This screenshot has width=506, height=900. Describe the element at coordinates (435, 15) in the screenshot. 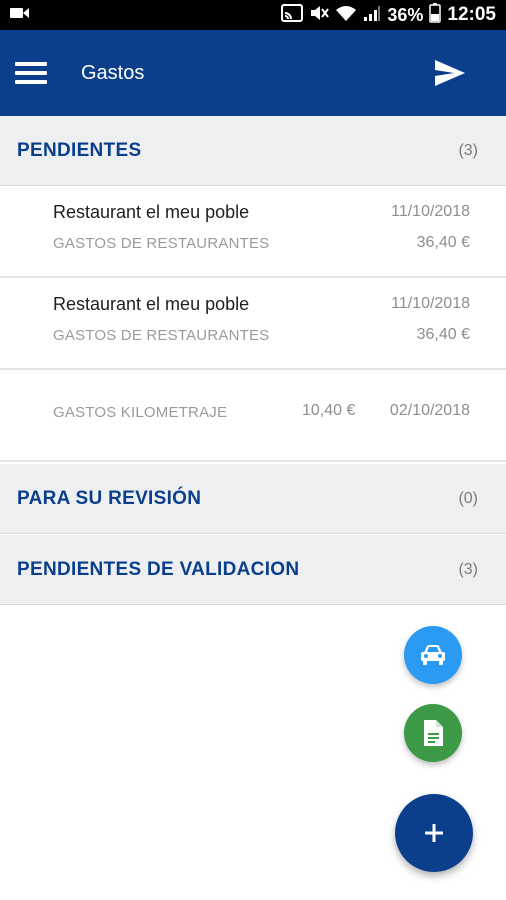

I see `battery-icon` at that location.